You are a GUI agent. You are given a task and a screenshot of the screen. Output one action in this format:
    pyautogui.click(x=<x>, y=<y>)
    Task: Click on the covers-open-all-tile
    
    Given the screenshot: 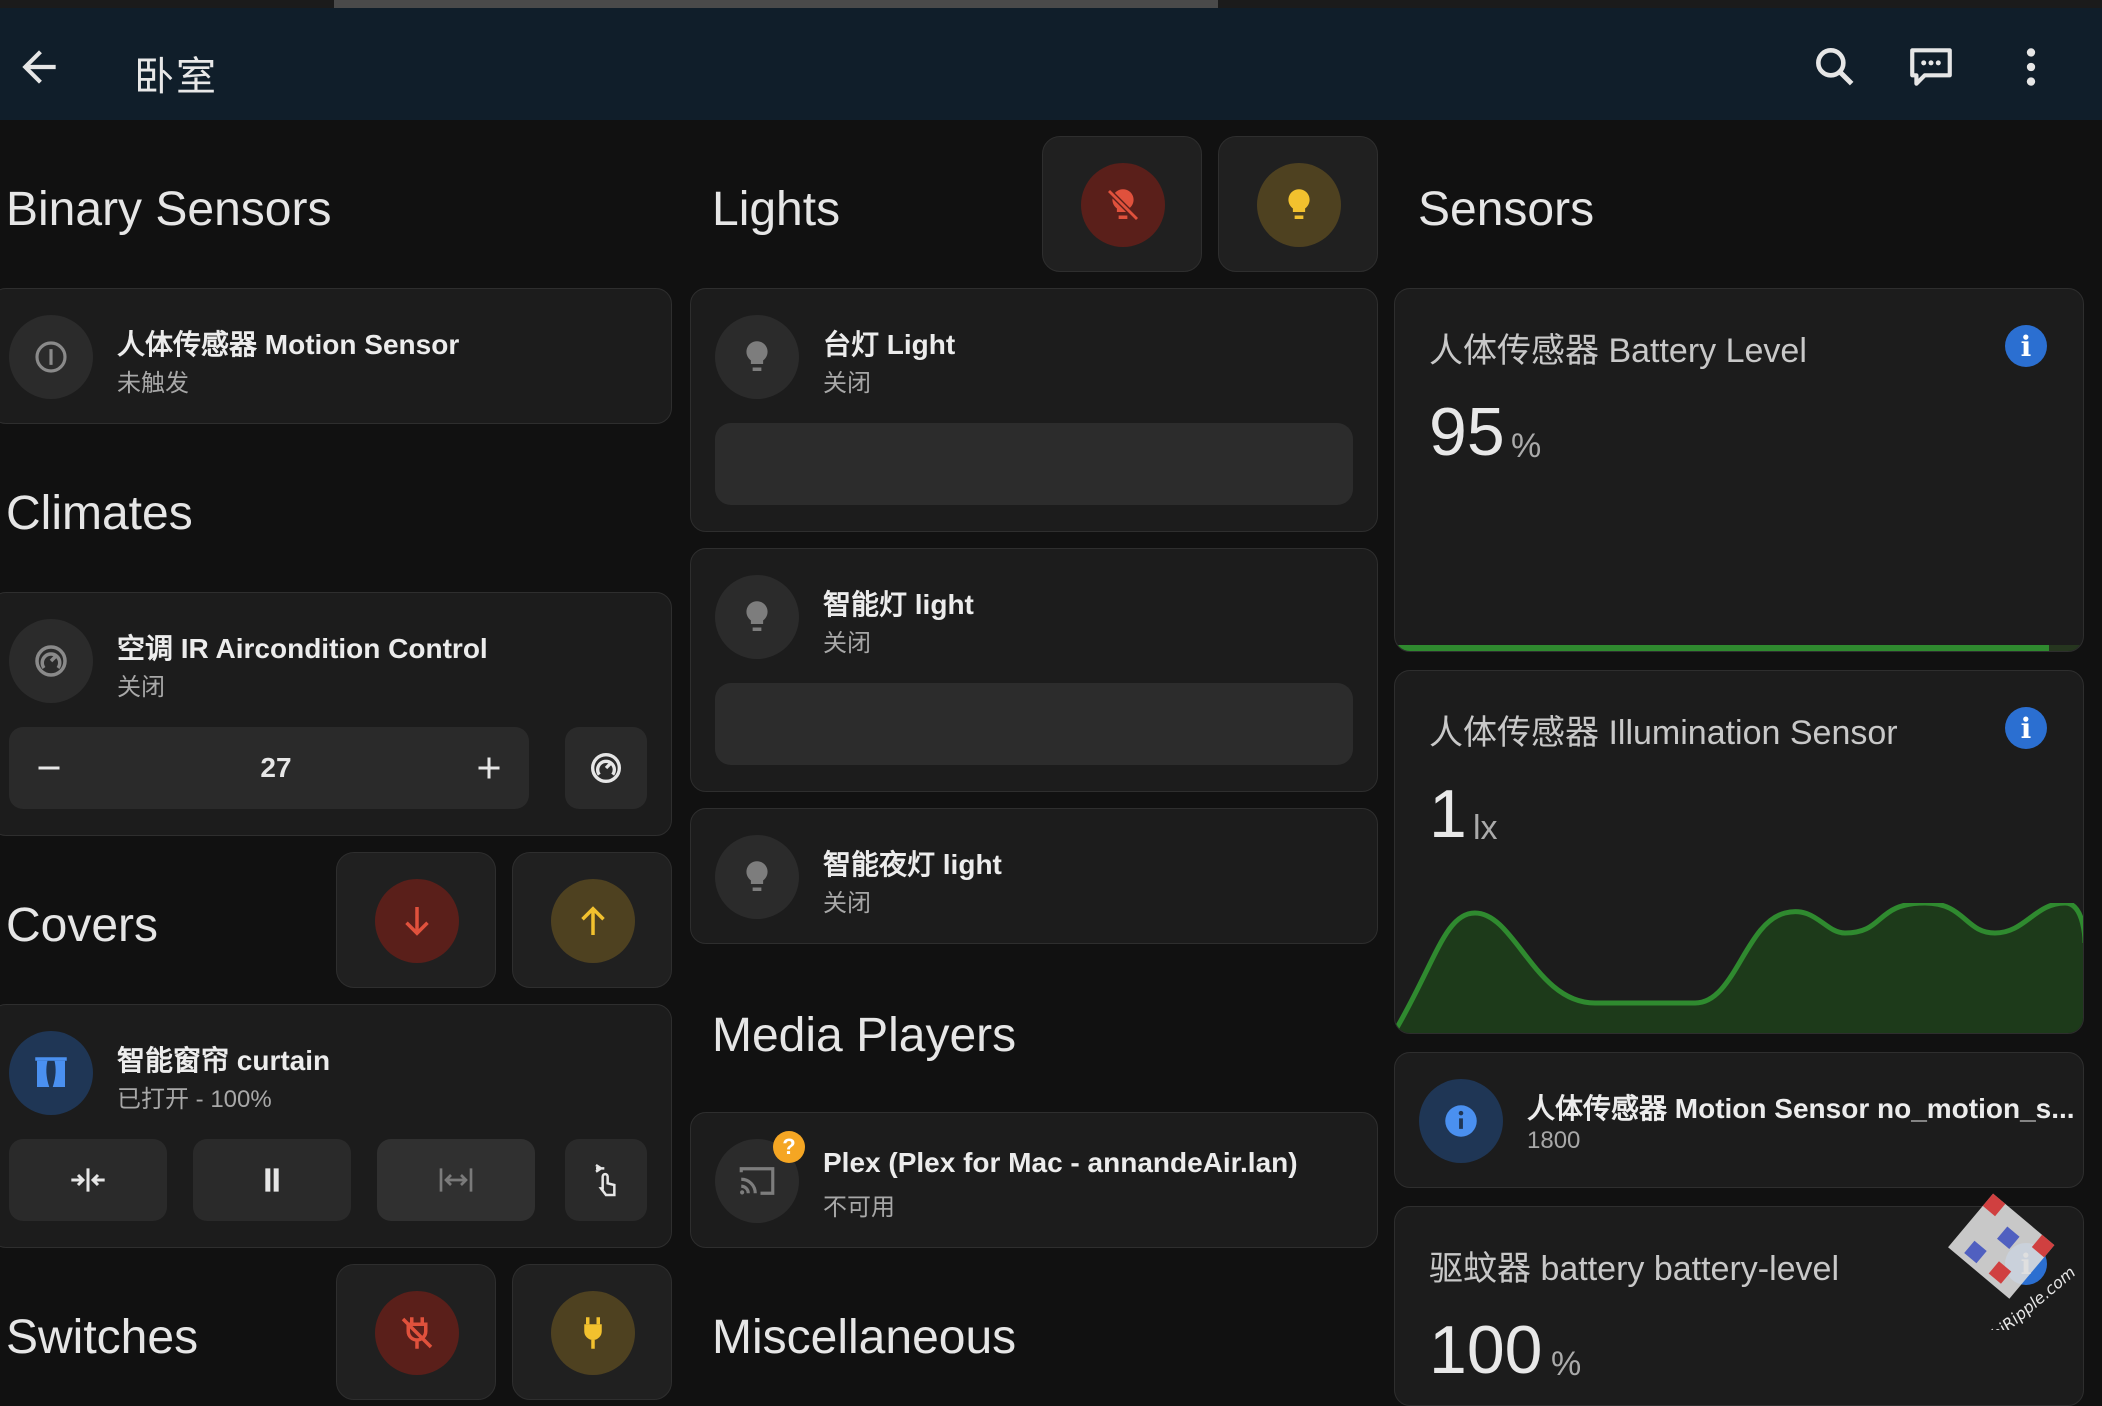 What is the action you would take?
    pyautogui.click(x=592, y=920)
    